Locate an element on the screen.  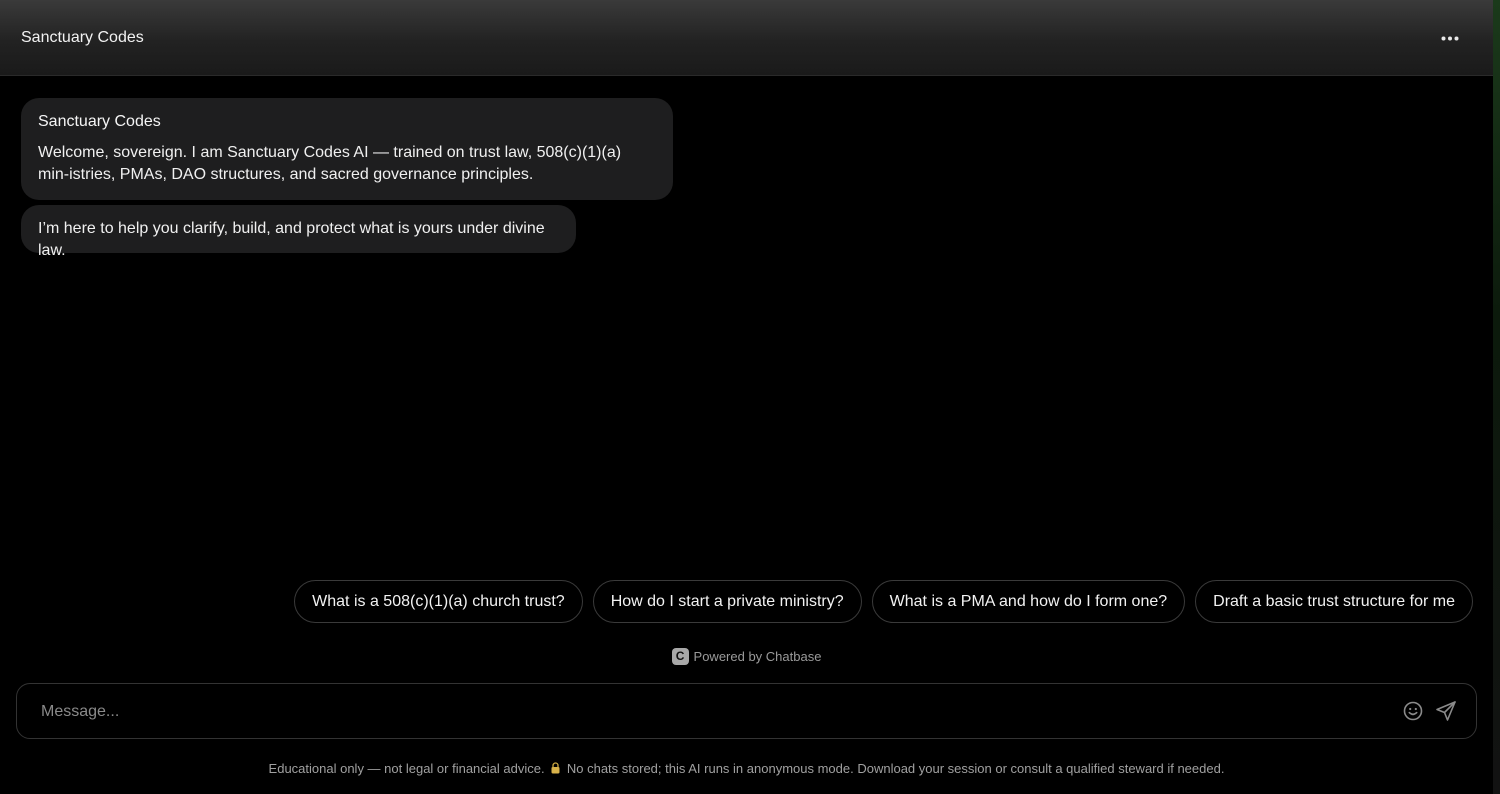
window-edge is located at coordinates (1496, 397).